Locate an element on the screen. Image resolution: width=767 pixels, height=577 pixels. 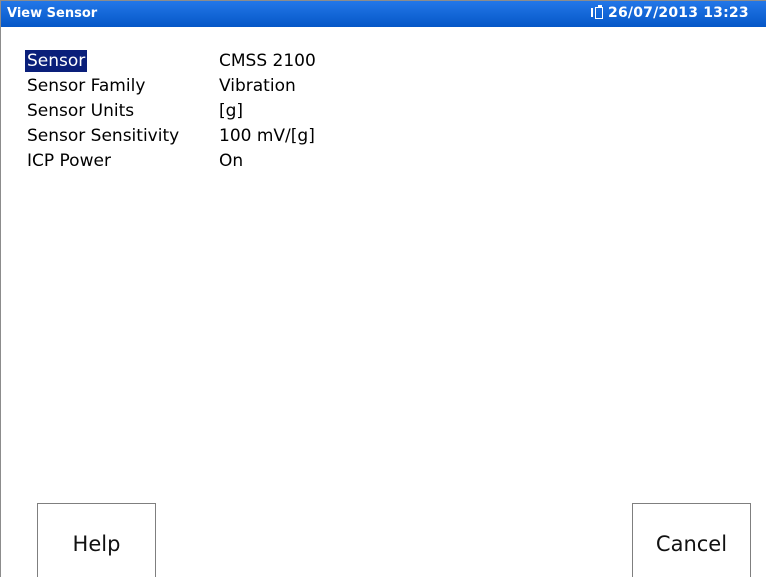
property-value: Vibration is located at coordinates (257, 86).